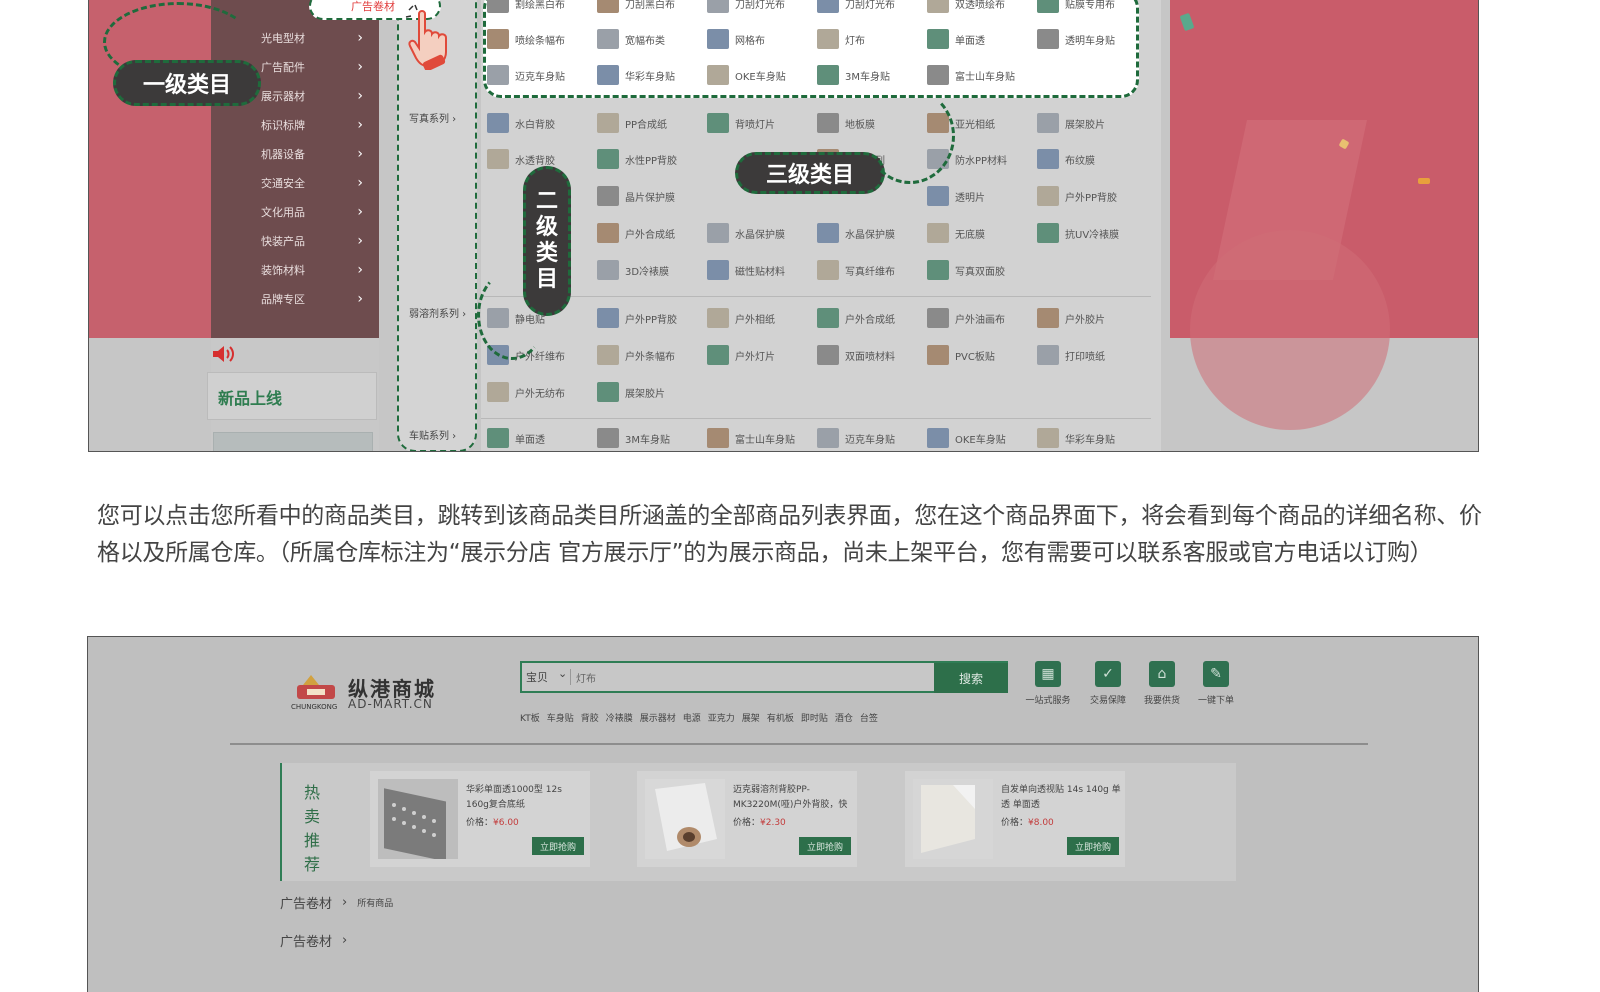 The image size is (1600, 992). Describe the element at coordinates (741, 123) in the screenshot. I see `third-level-item: 背喷灯片` at that location.